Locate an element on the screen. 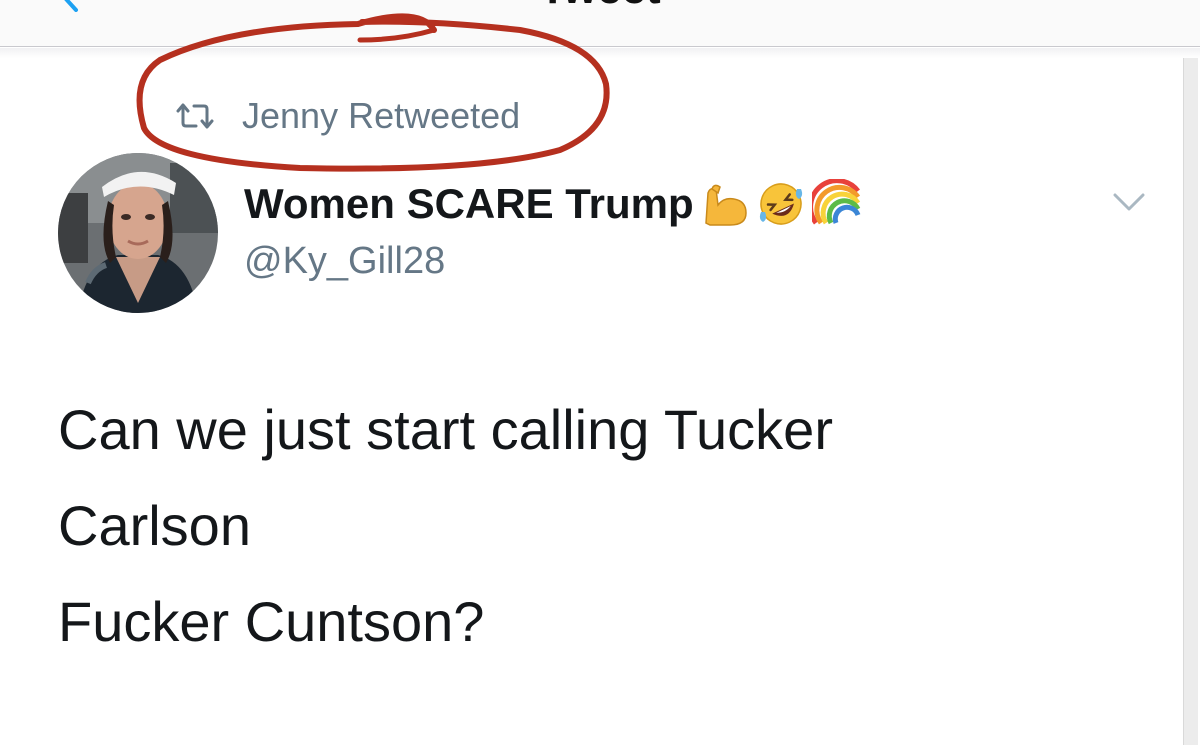  author-name: Women SCARE Trump is located at coordinates (553, 204).